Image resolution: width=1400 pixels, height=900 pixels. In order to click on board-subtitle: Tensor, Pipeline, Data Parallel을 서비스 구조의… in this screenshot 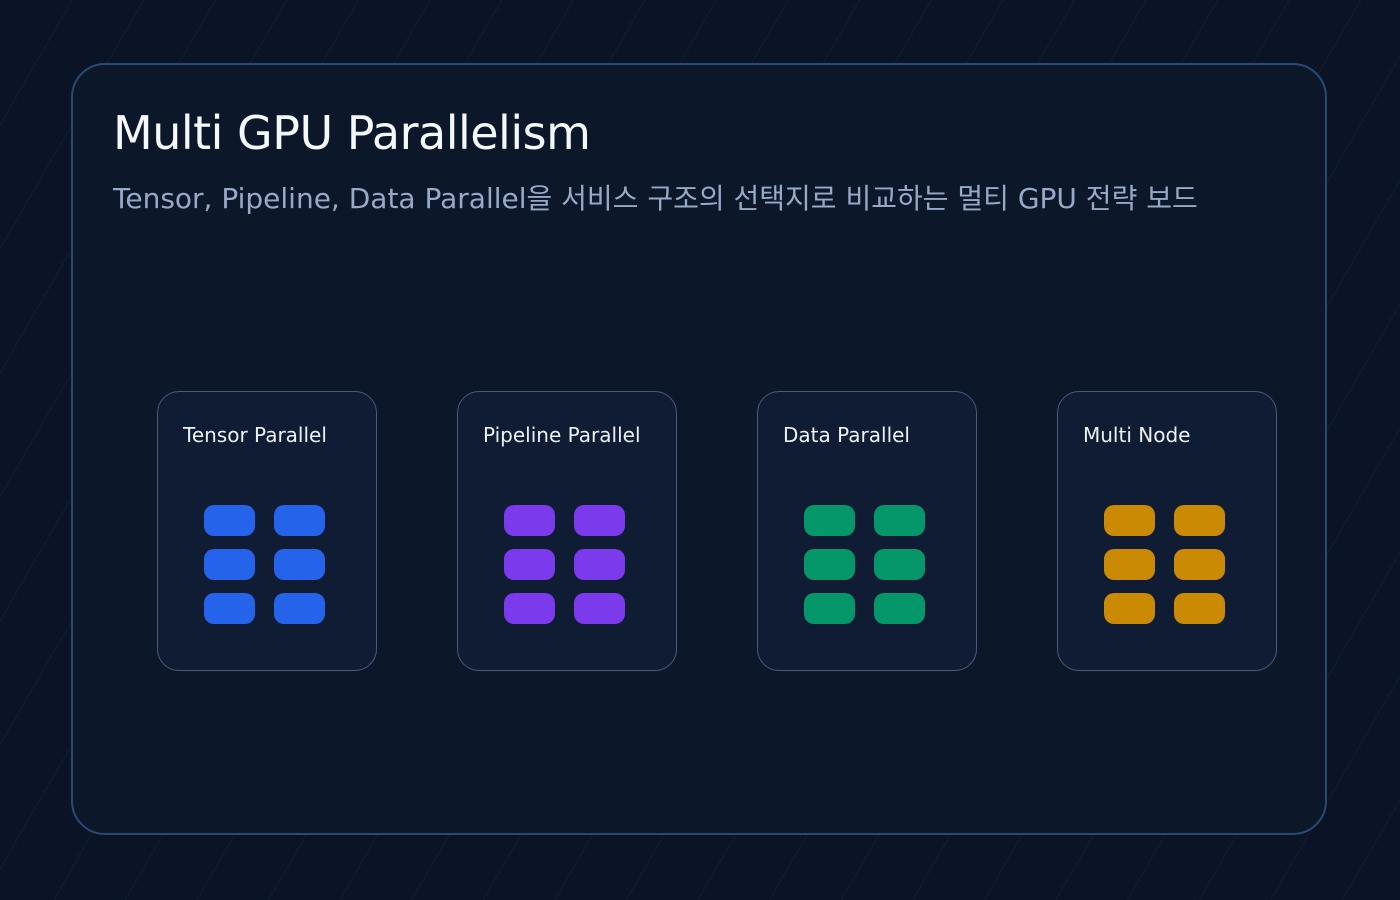, I will do `click(655, 198)`.